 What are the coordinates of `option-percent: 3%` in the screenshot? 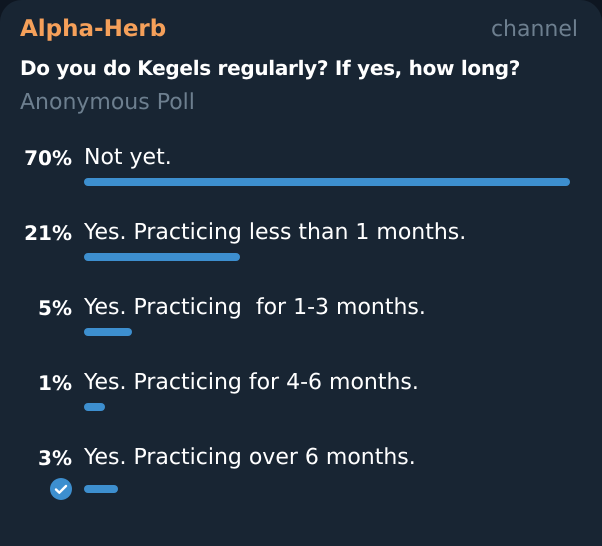 It's located at (54, 458).